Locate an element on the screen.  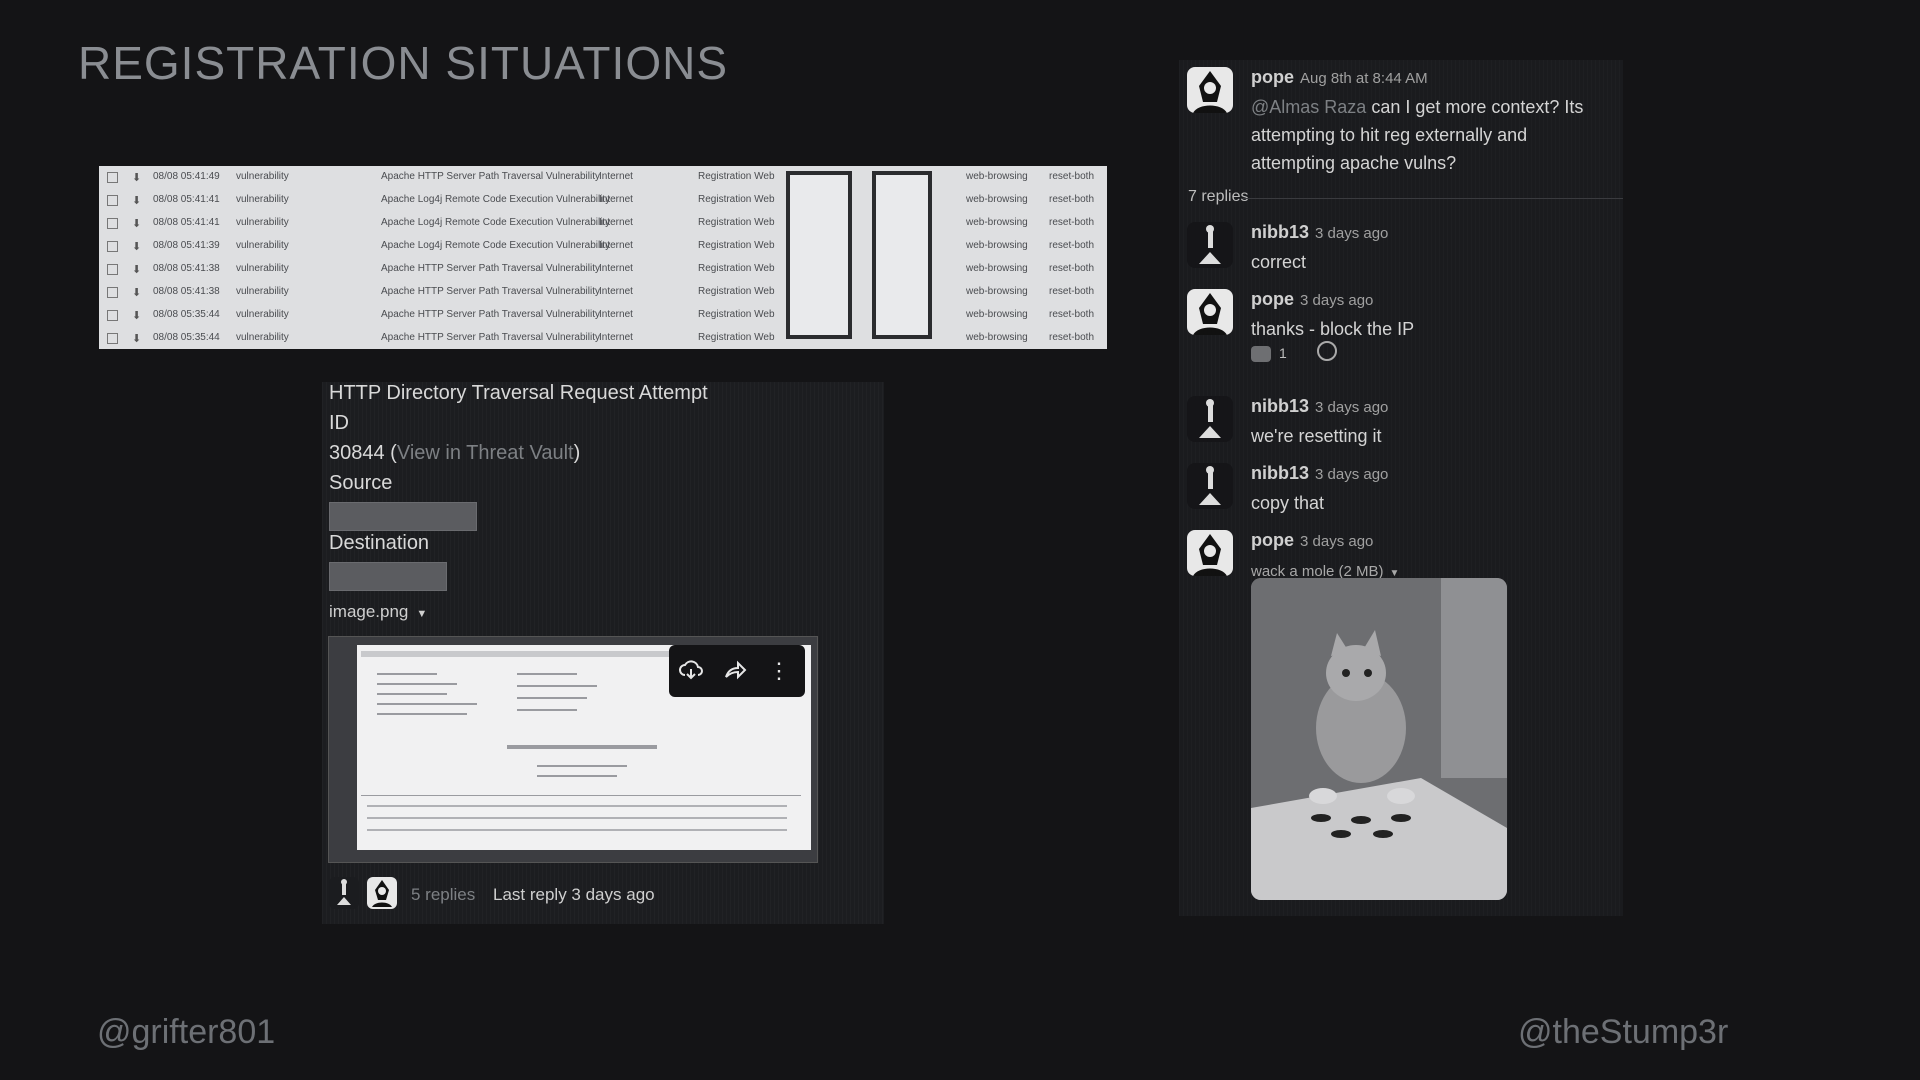
redaction-box is located at coordinates (902, 255).